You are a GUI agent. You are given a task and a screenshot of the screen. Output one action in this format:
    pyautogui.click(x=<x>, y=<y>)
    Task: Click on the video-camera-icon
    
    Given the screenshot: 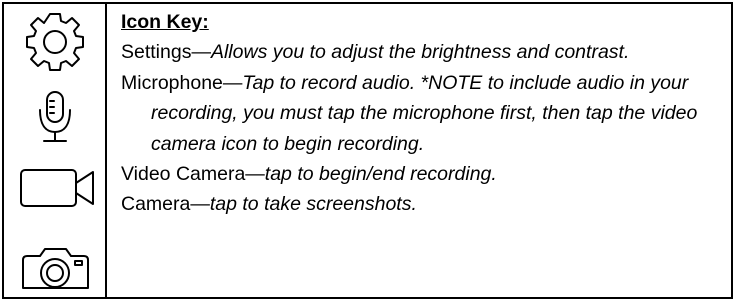 What is the action you would take?
    pyautogui.click(x=57, y=188)
    